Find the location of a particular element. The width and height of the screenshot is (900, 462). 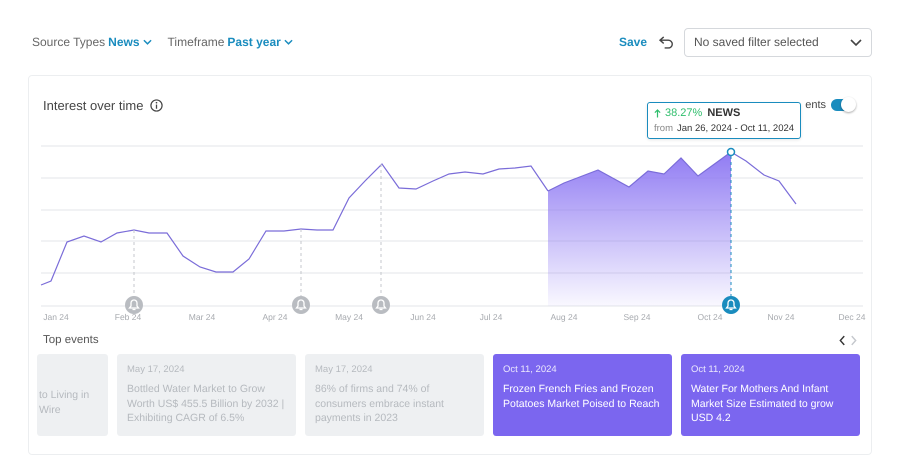

event-title: Bottled Water Market to Grow Worth US$ 455.5 Billion by 2032 | Exhibiting CAGR of 6.5% is located at coordinates (206, 404).